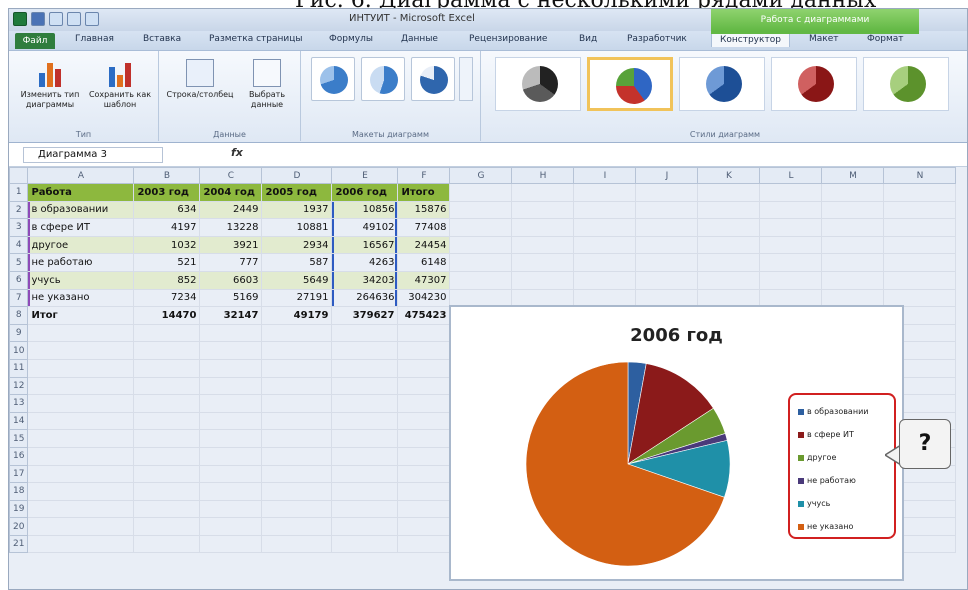  What do you see at coordinates (814, 503) in the screenshot?
I see `legend-entry: учусь` at bounding box center [814, 503].